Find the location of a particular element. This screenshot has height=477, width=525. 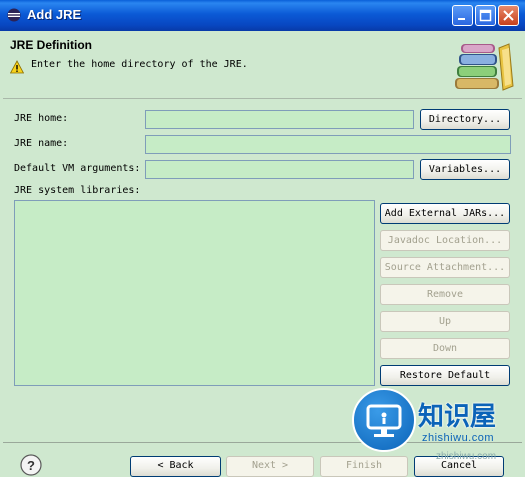

close-button is located at coordinates (508, 15).